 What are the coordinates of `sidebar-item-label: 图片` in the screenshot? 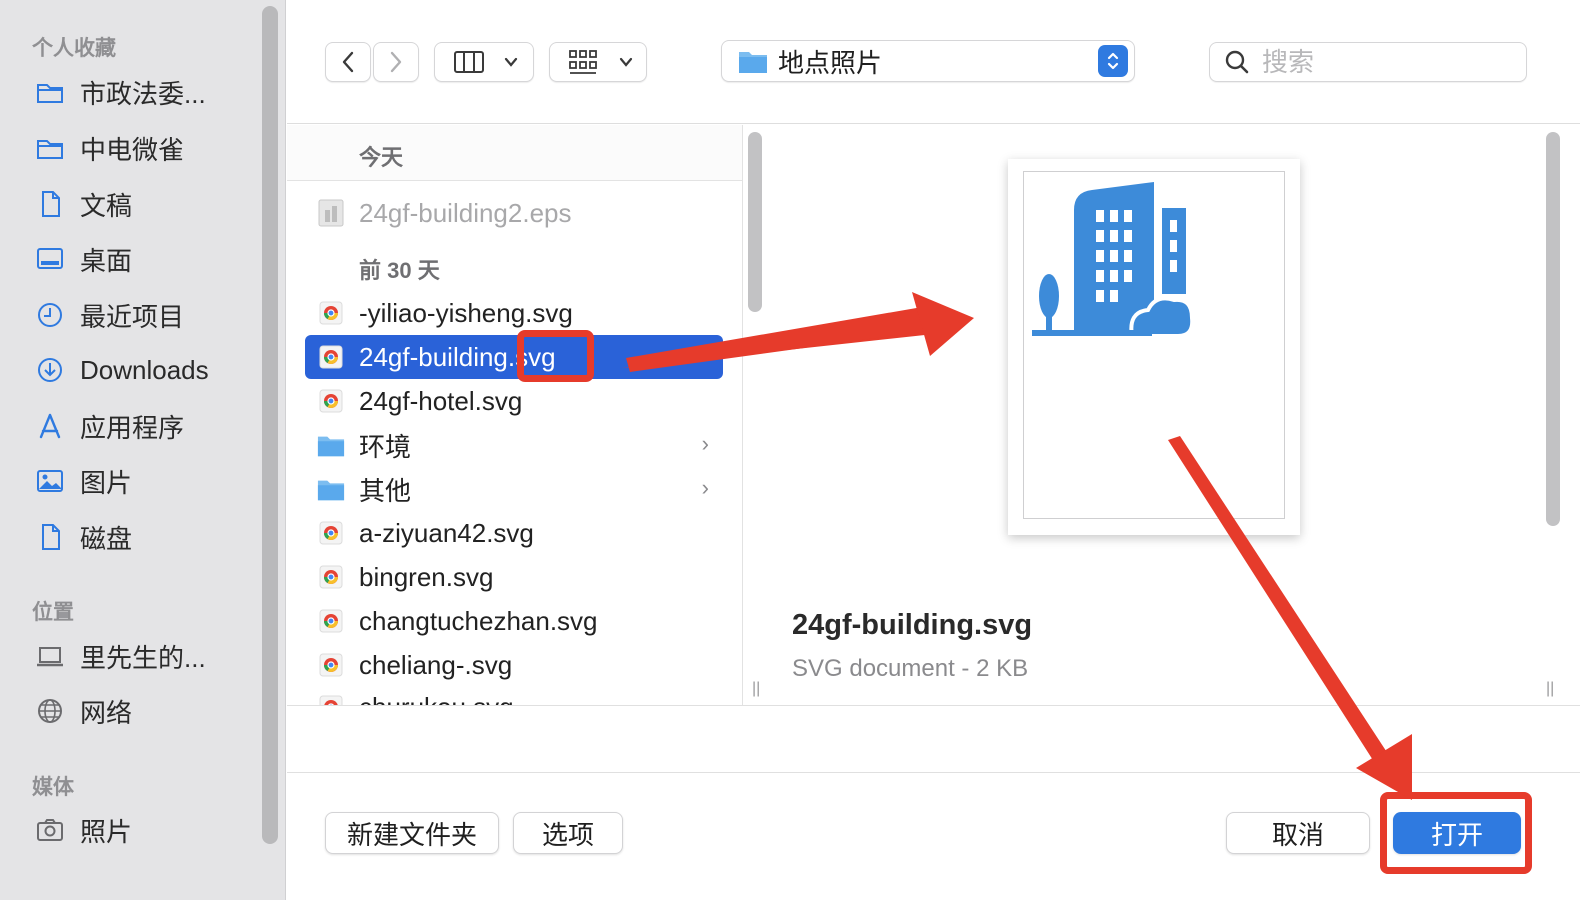 It's located at (106, 482).